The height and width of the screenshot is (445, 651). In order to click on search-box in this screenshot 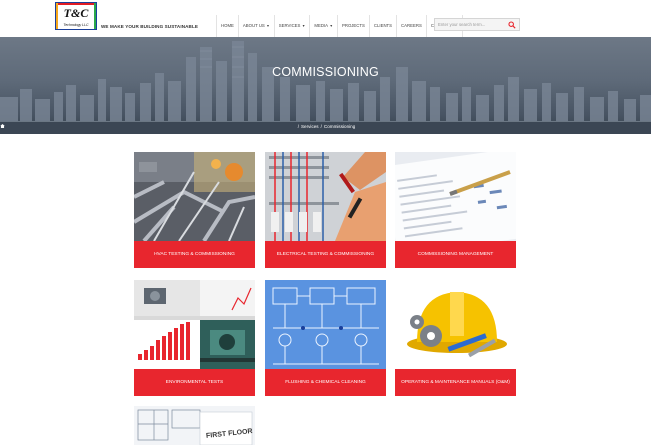, I will do `click(477, 24)`.